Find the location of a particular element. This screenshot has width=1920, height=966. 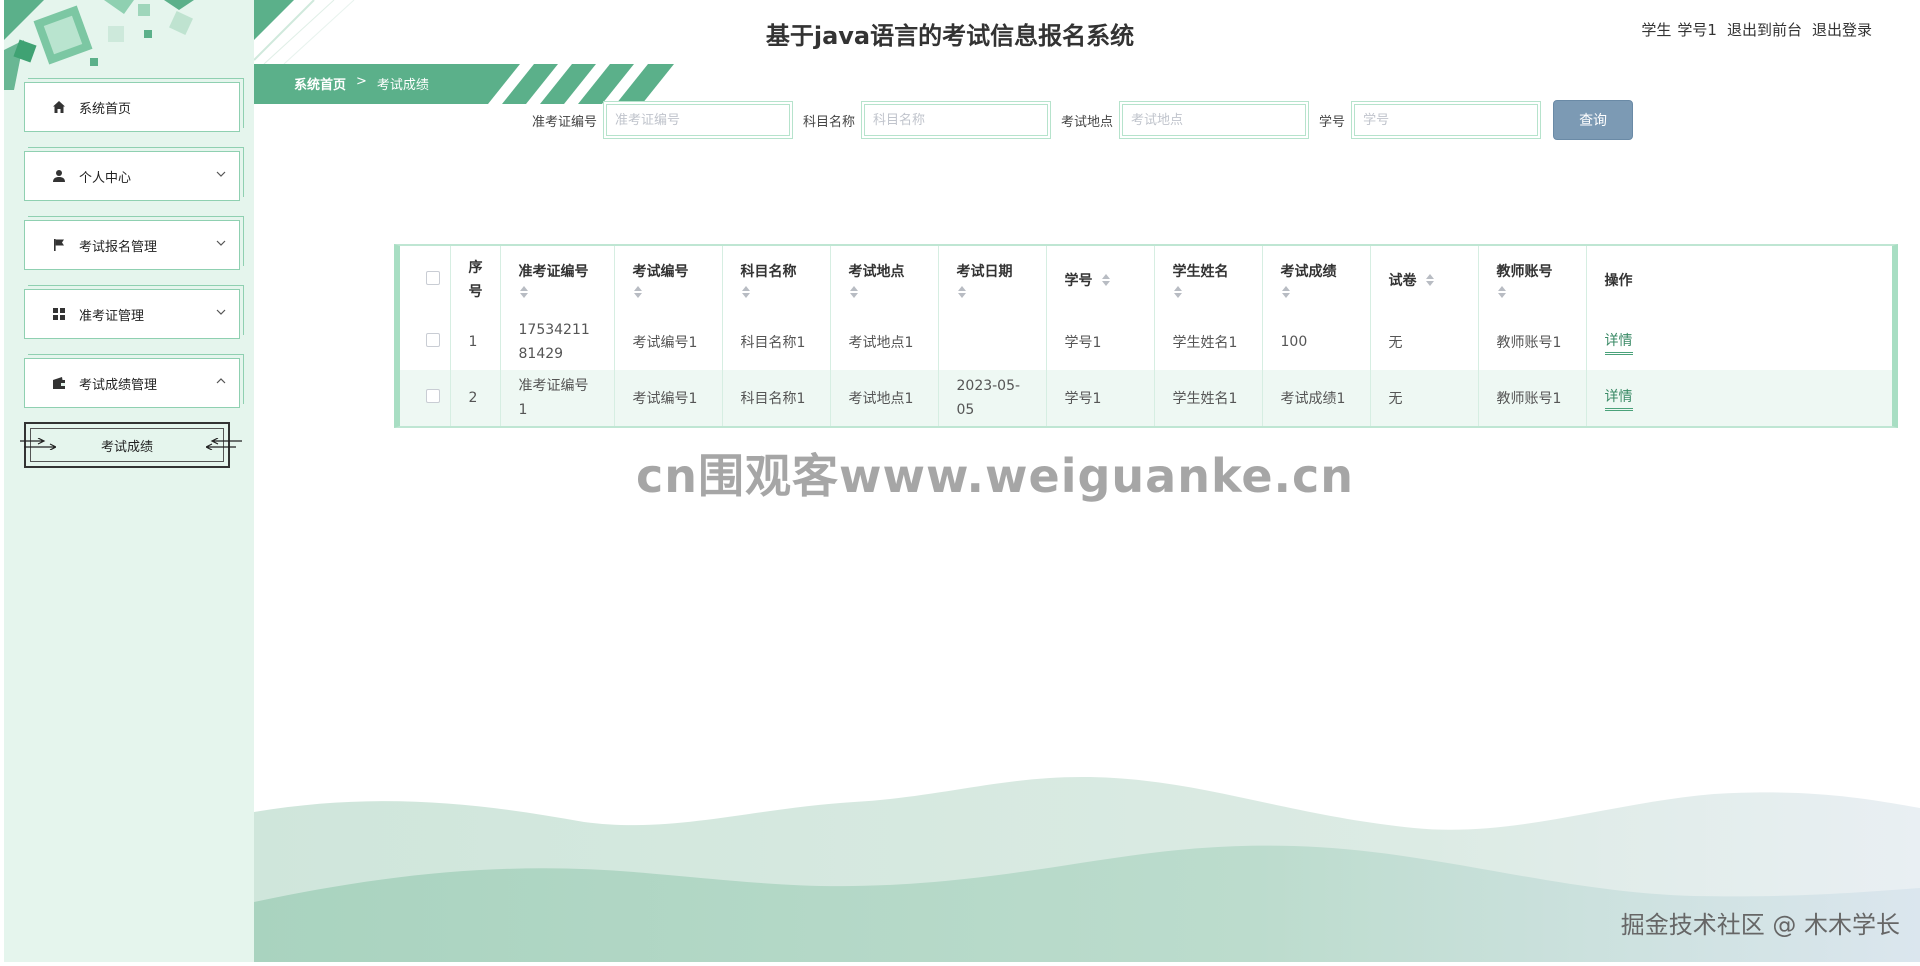

cell-score: 考试成绩1 is located at coordinates (1316, 398).